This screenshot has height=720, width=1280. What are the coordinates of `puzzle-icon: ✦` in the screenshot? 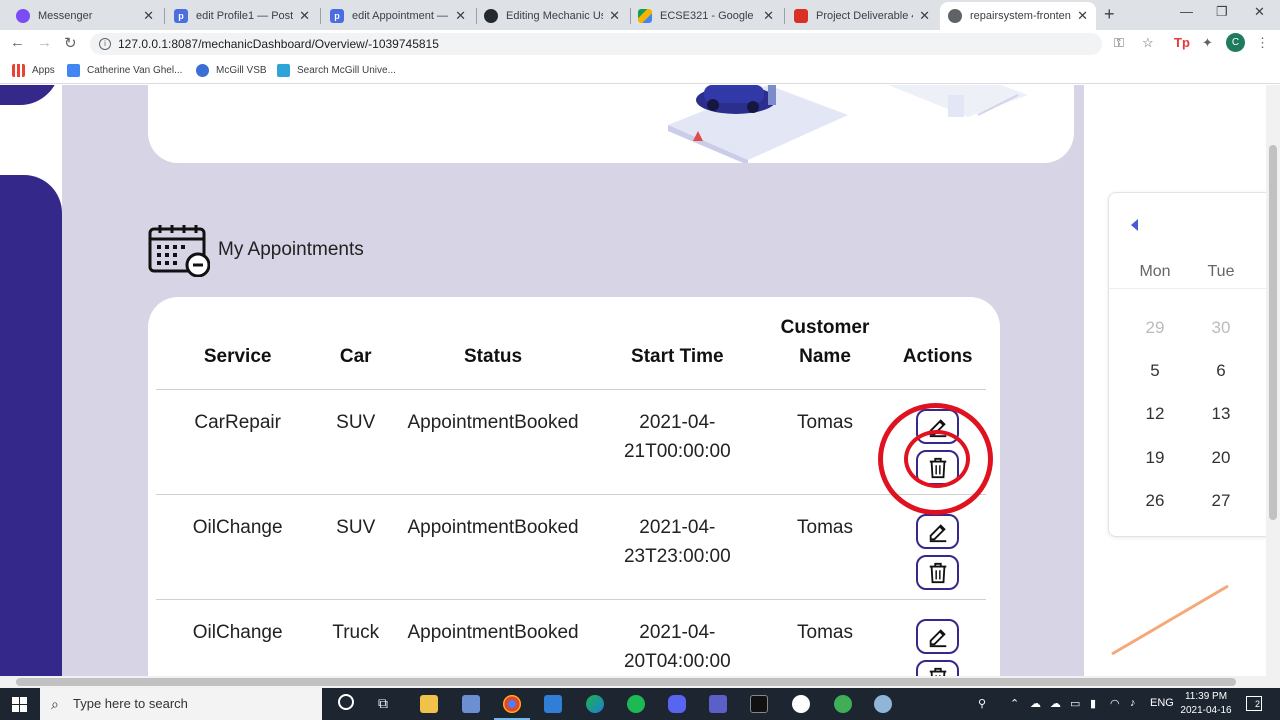 It's located at (1207, 43).